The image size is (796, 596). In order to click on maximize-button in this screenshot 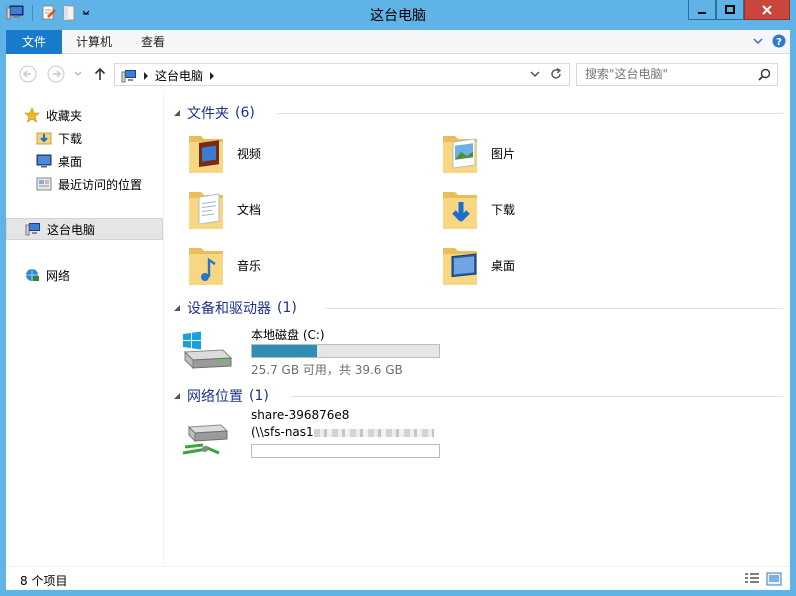, I will do `click(730, 10)`.